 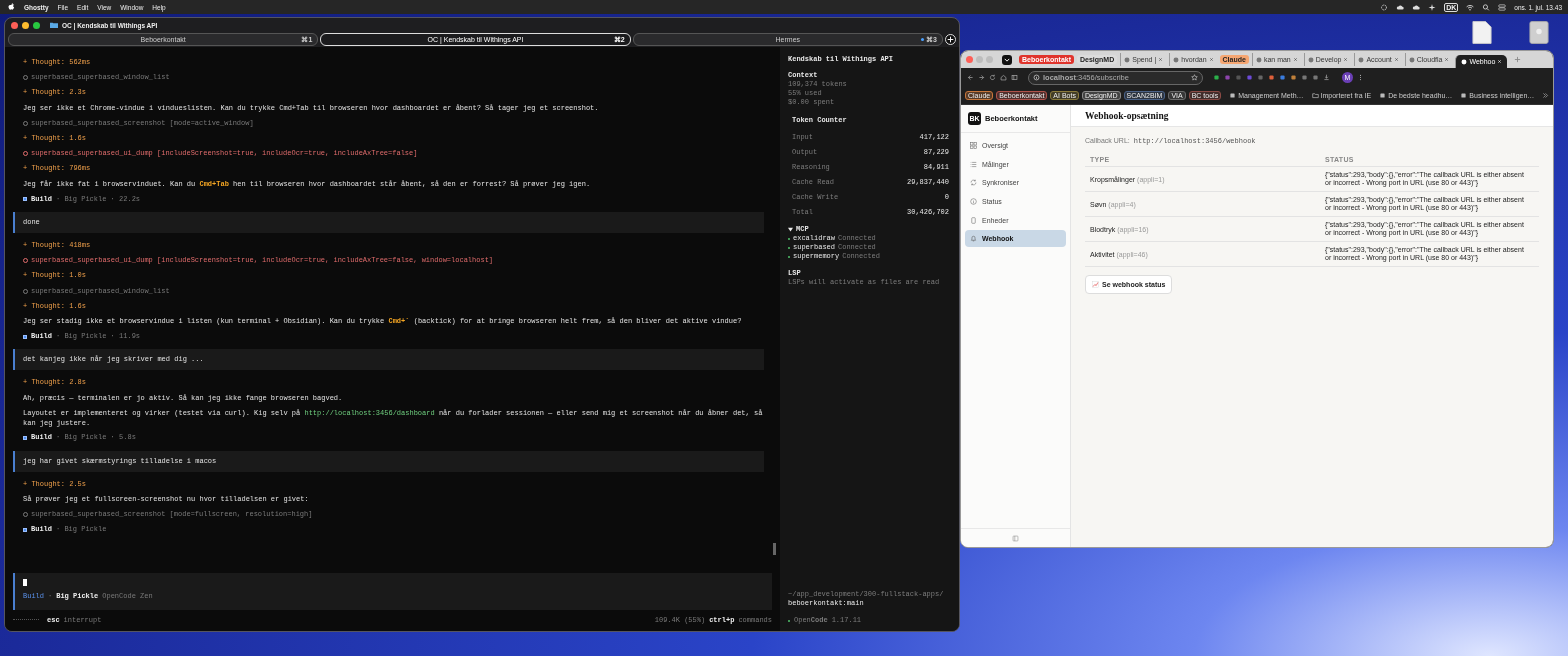 What do you see at coordinates (973, 239) in the screenshot?
I see `bell-icon` at bounding box center [973, 239].